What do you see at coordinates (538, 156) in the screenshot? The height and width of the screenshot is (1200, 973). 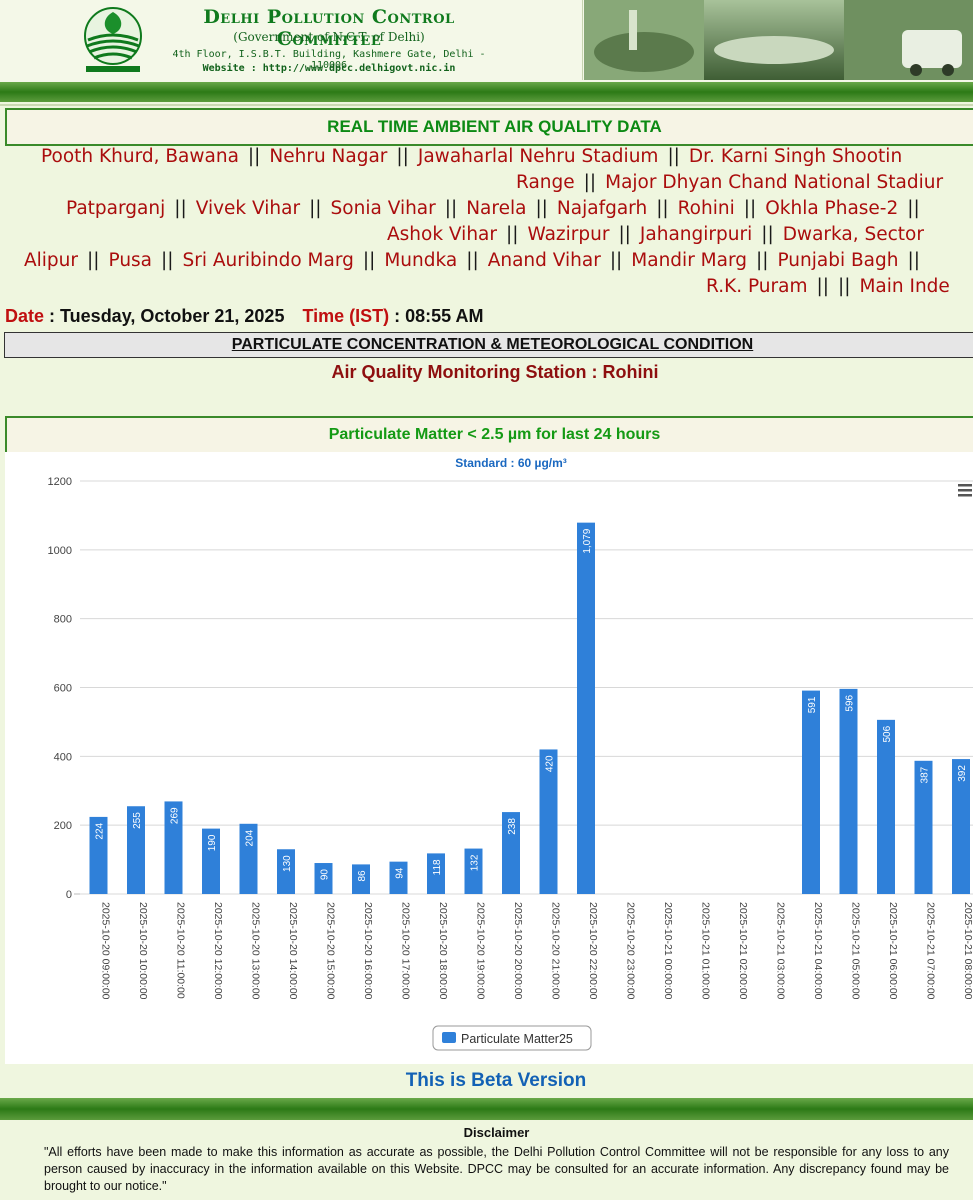 I see `station-link-jln-stadium: Jawaharlal Nehru Stadium` at bounding box center [538, 156].